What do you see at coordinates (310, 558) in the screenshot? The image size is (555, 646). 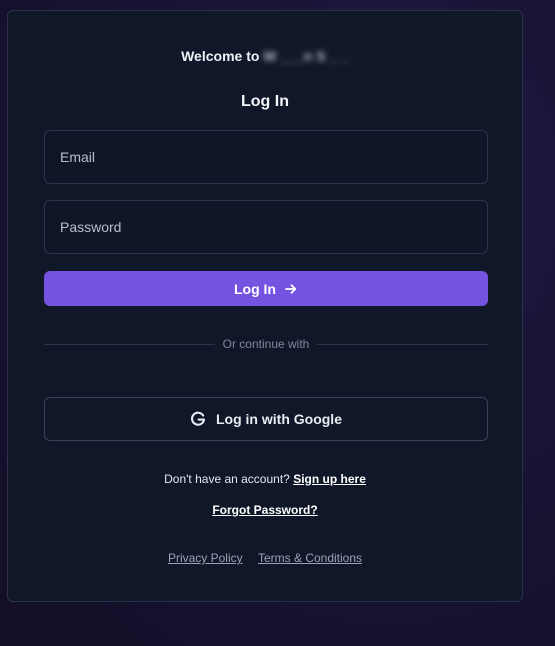 I see `terms-link: Terms & Conditions` at bounding box center [310, 558].